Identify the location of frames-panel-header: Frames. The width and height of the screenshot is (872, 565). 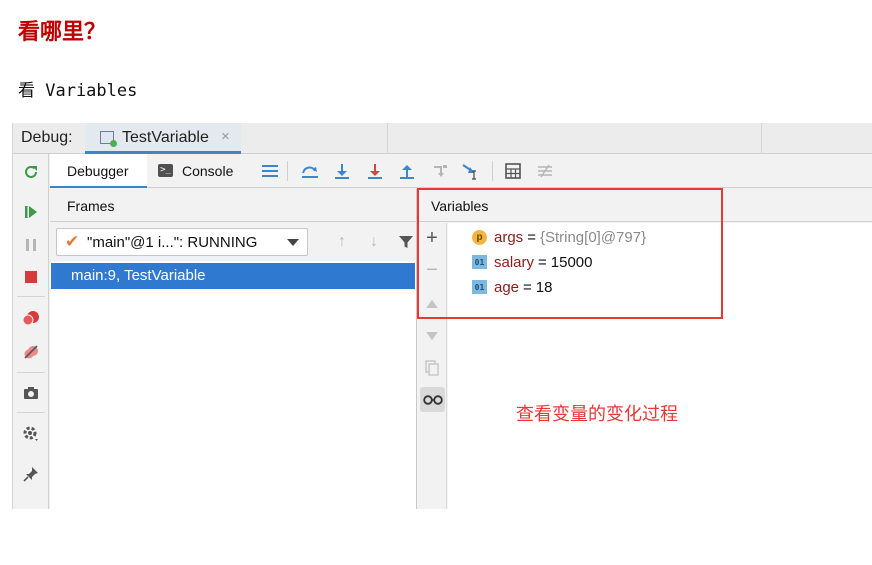
(233, 205).